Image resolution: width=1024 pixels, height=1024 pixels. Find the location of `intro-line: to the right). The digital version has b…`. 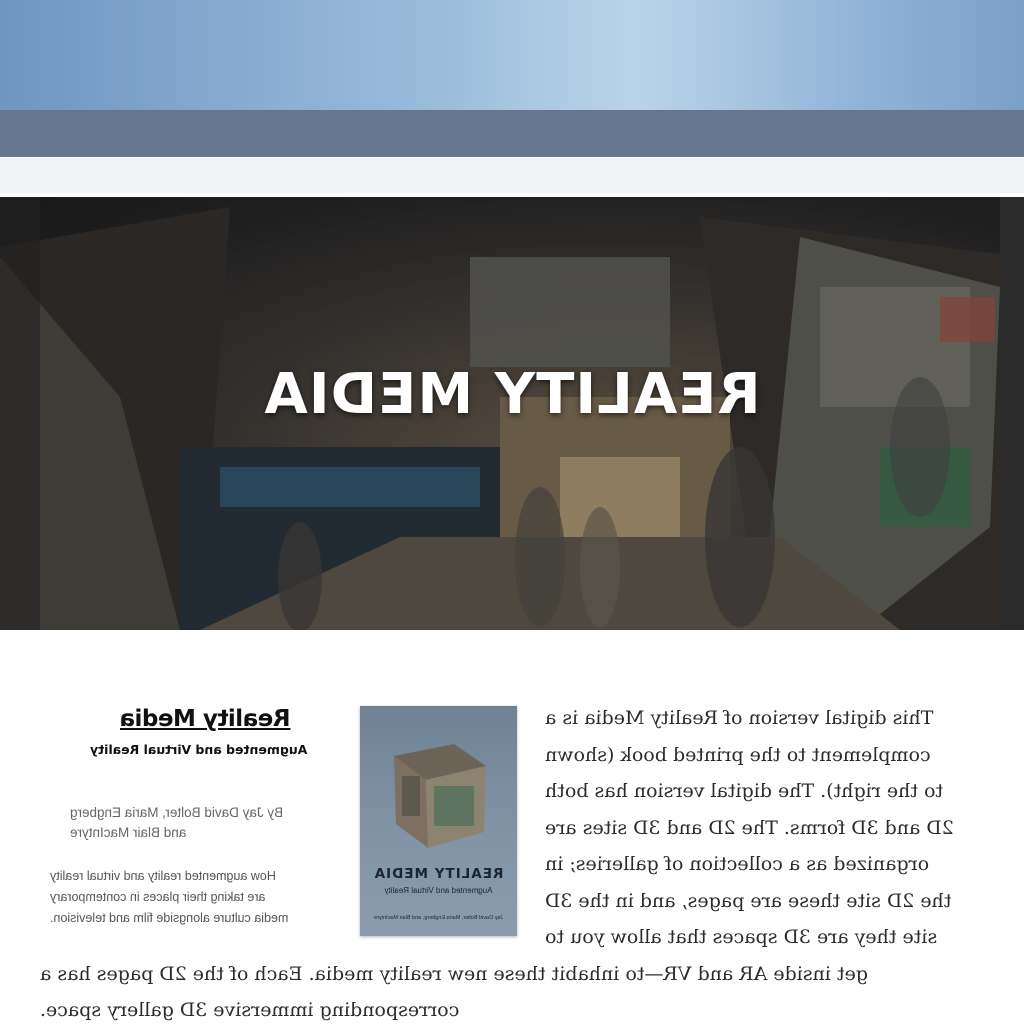

intro-line: to the right). The digital version has b… is located at coordinates (744, 791).